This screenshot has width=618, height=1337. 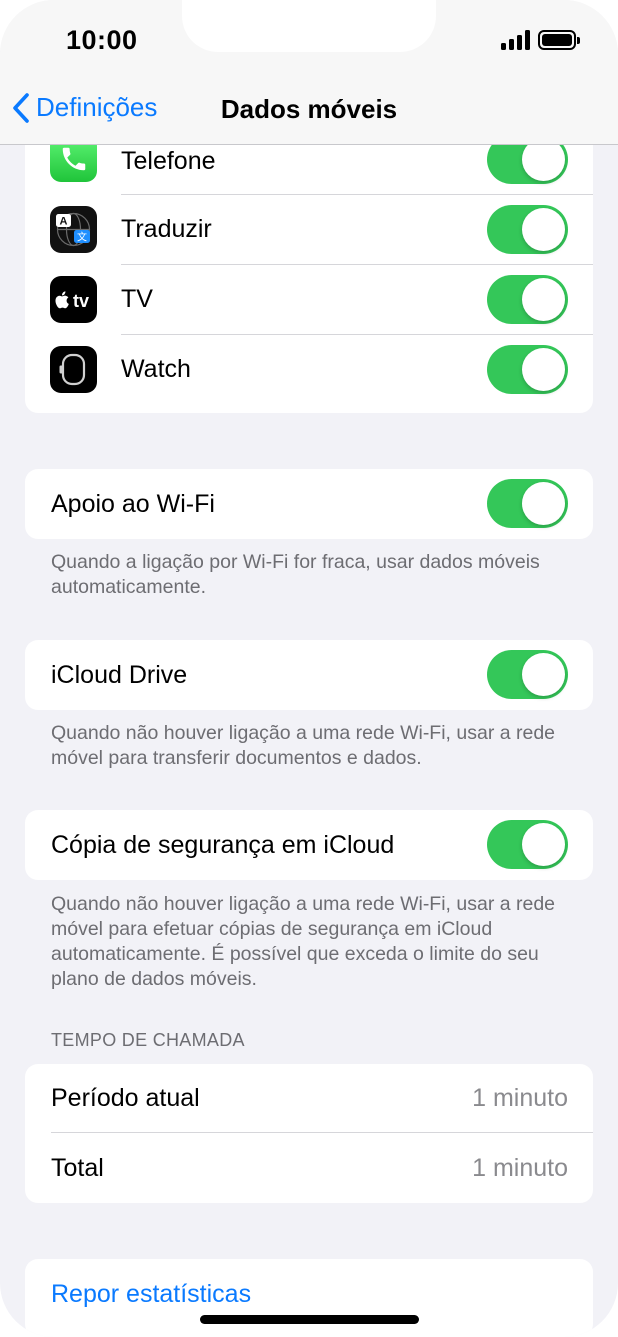 I want to click on app-name: TV, so click(x=137, y=299).